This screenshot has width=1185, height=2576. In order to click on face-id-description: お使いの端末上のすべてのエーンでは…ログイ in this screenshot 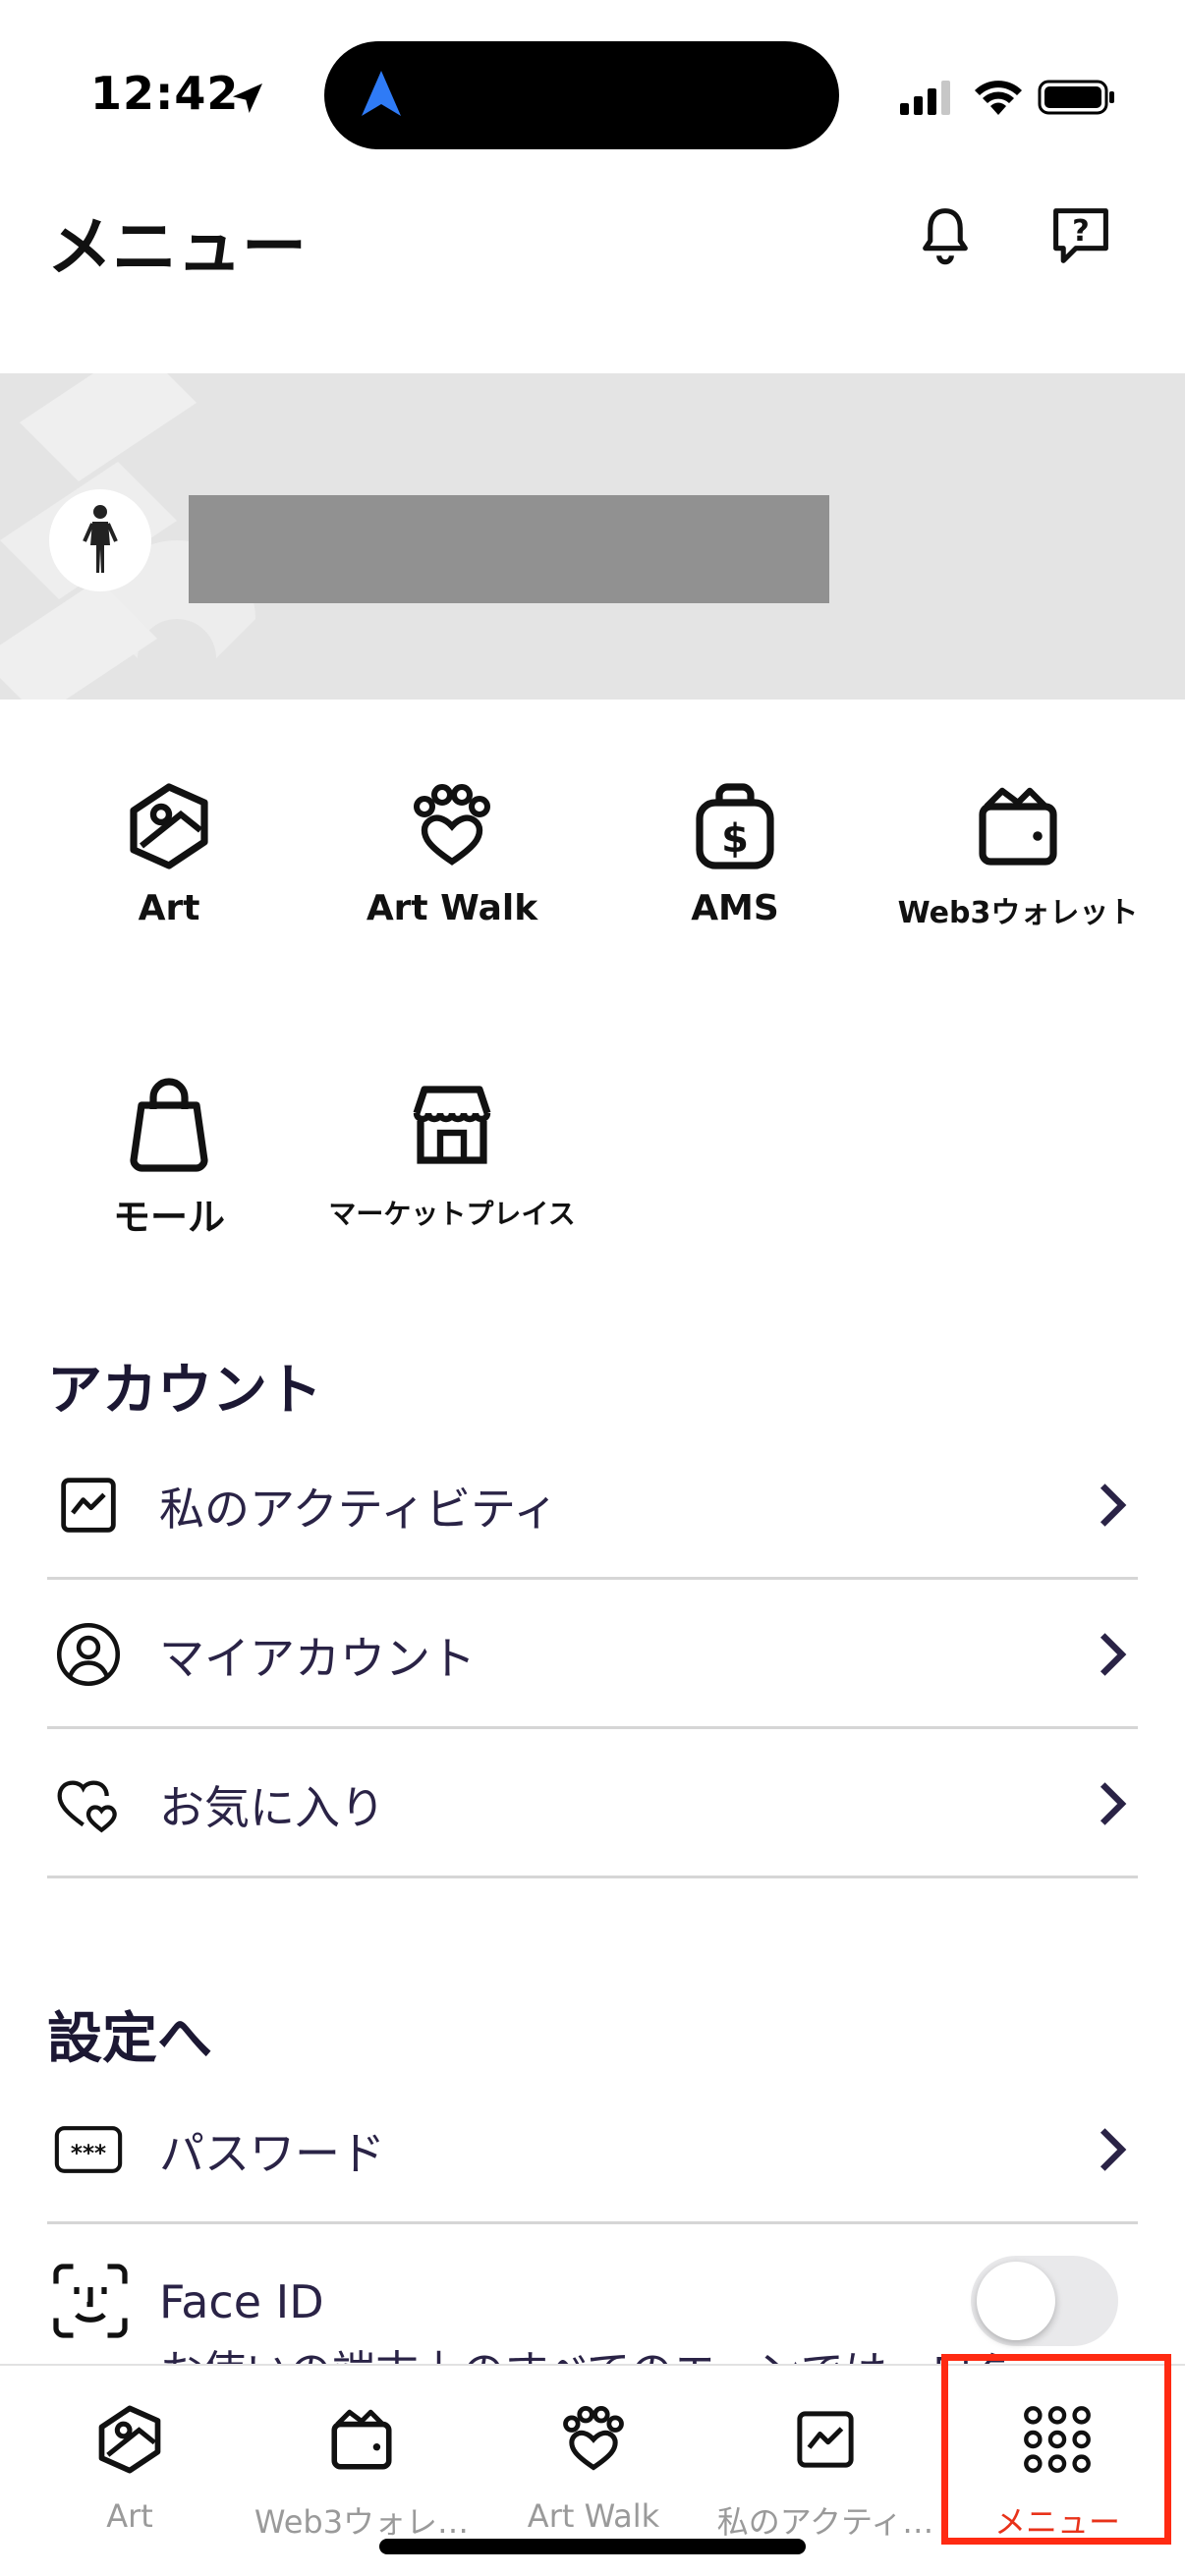, I will do `click(581, 2356)`.